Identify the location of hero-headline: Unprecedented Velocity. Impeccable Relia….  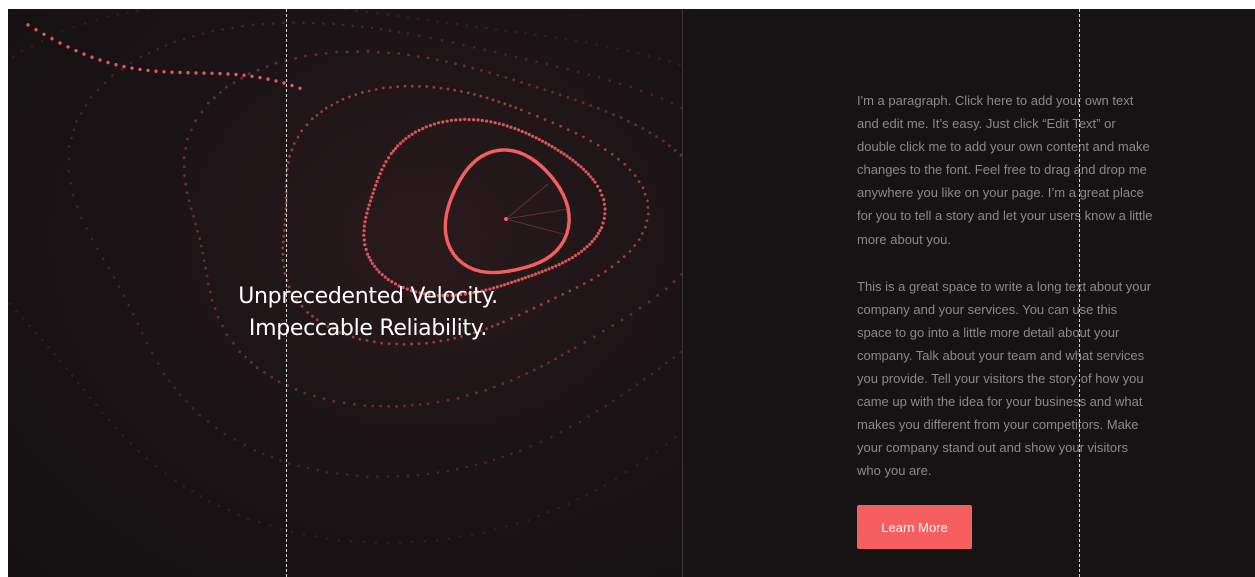
(368, 313).